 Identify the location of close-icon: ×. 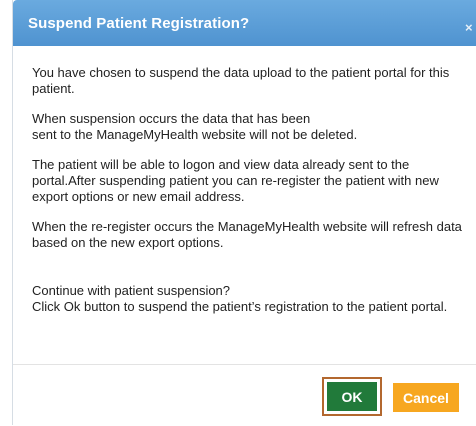
(470, 27).